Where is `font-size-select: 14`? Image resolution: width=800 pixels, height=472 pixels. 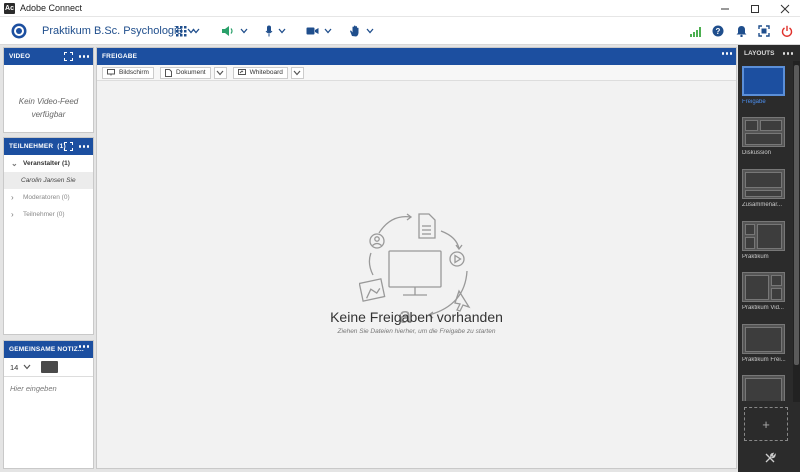
font-size-select: 14 is located at coordinates (14, 367).